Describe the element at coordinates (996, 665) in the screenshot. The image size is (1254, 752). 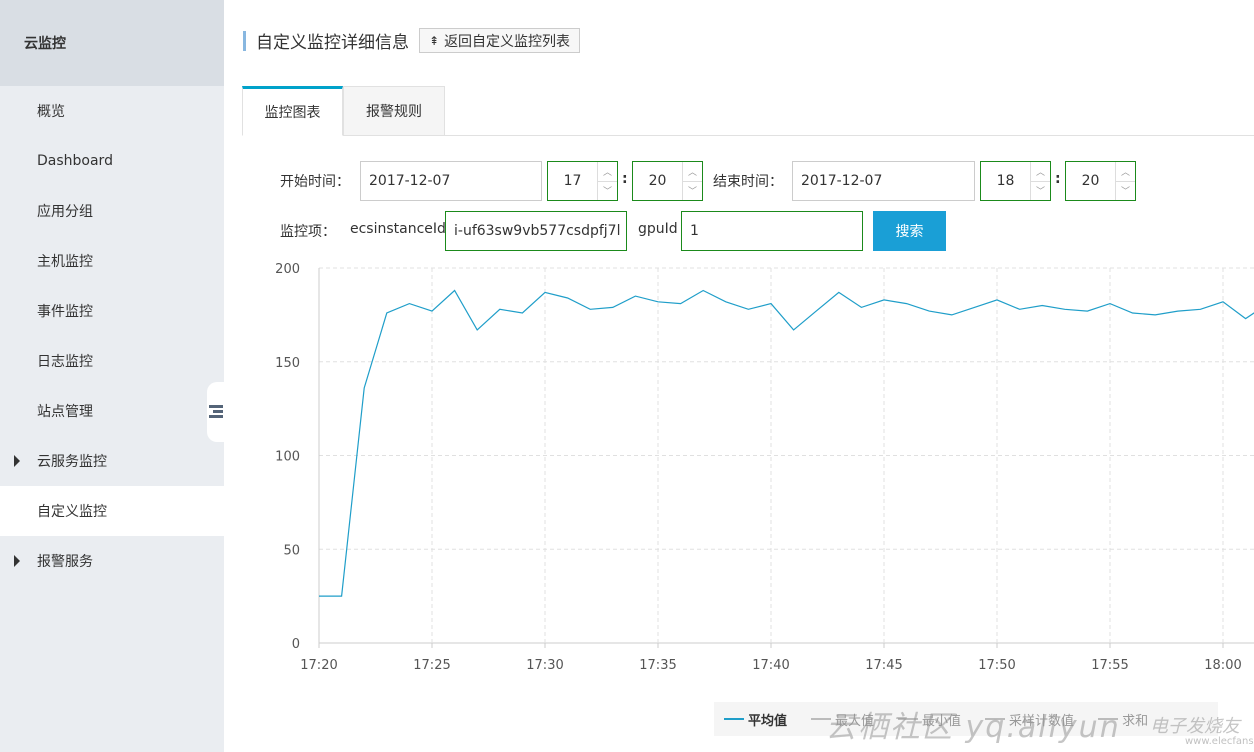
I see `x-tick-label: 17:50` at that location.